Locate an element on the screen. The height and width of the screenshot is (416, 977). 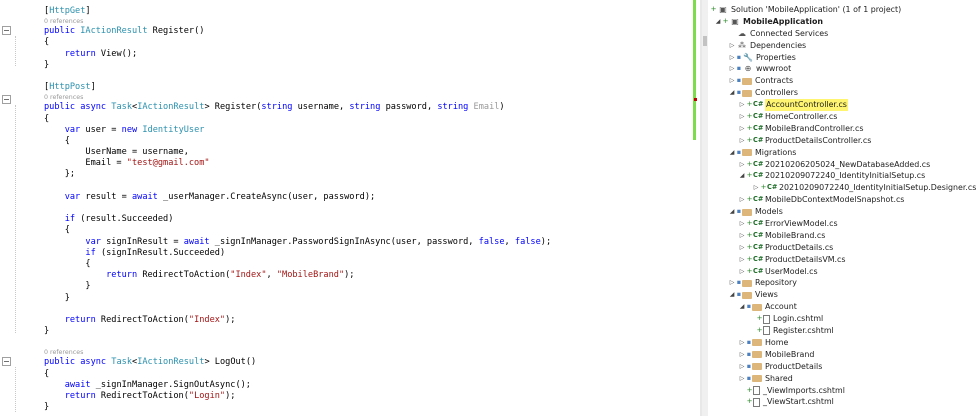
tree-item-home-controller: ▷ + C# HomeController.cs is located at coordinates (843, 117).